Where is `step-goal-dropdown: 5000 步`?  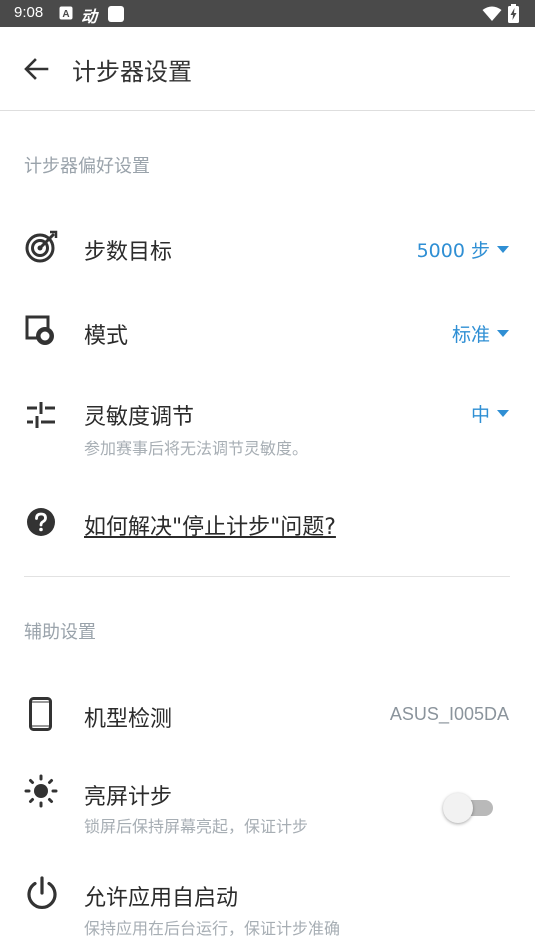
step-goal-dropdown: 5000 步 is located at coordinates (463, 249).